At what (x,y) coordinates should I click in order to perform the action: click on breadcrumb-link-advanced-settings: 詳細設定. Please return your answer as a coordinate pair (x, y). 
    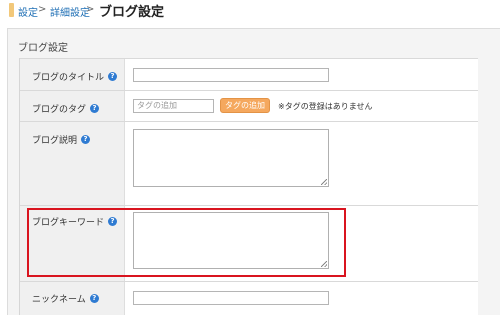
    Looking at the image, I should click on (70, 11).